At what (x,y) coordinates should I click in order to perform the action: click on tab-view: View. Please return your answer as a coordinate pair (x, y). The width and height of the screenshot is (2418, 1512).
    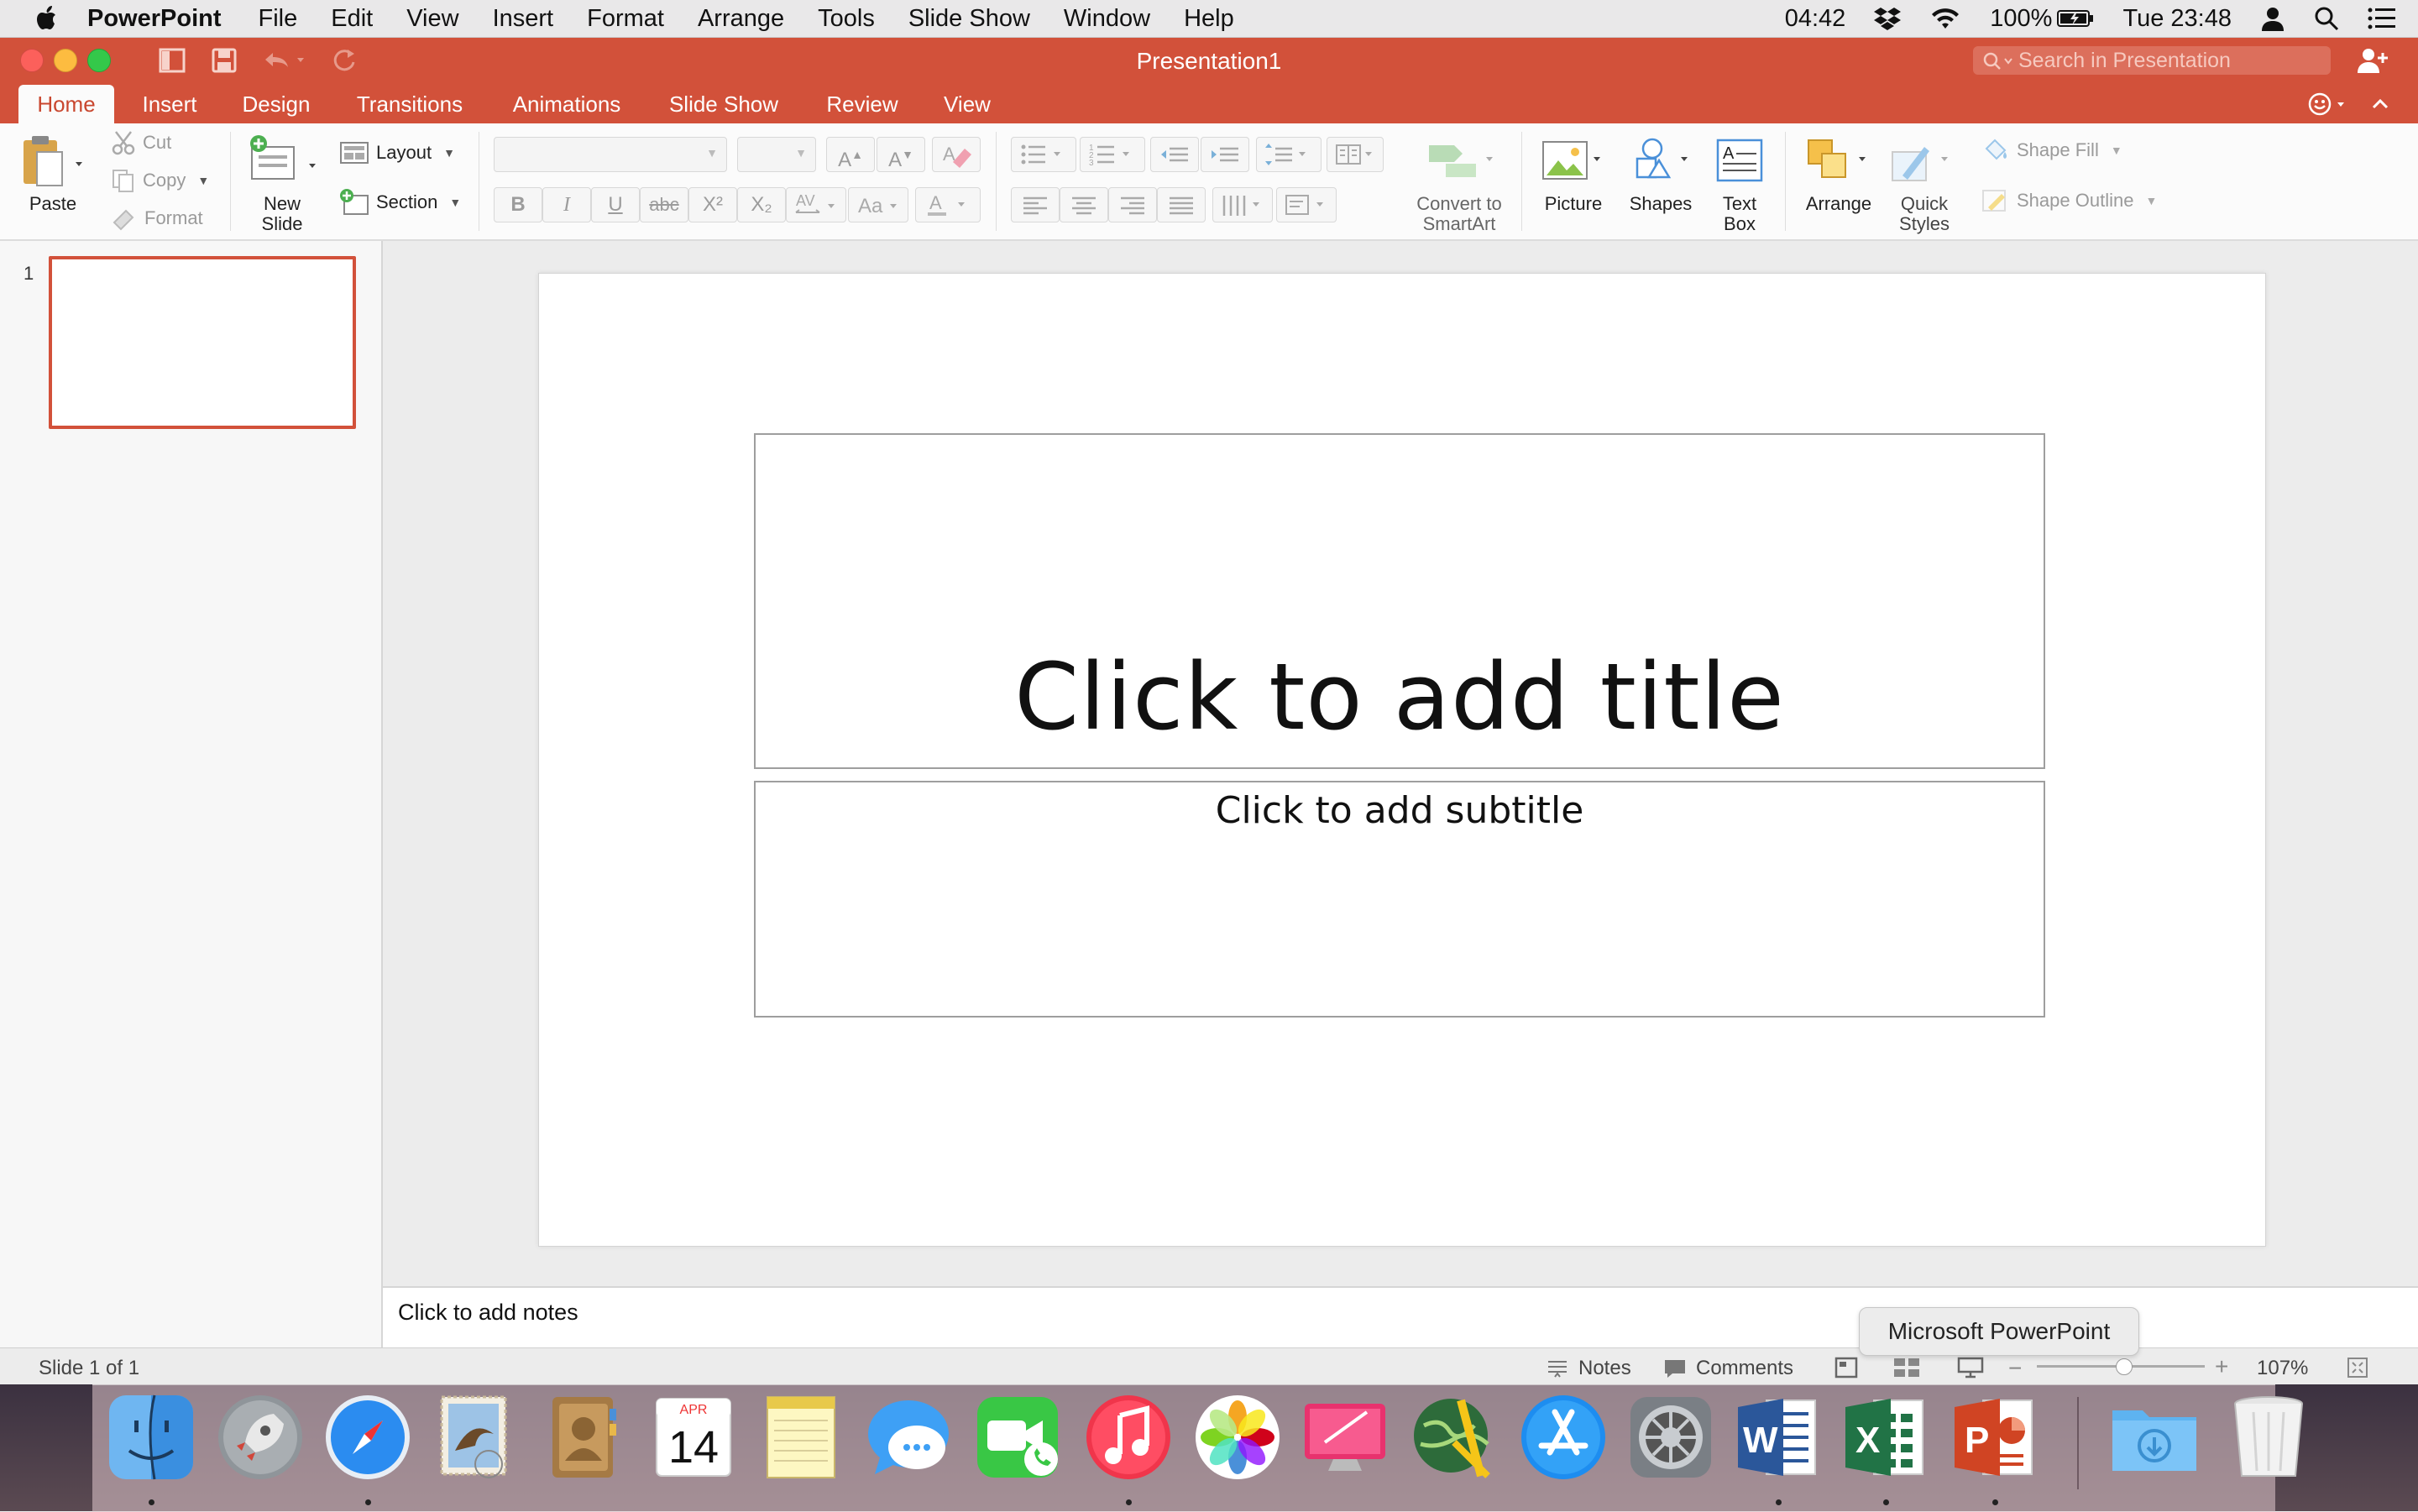
    Looking at the image, I should click on (967, 104).